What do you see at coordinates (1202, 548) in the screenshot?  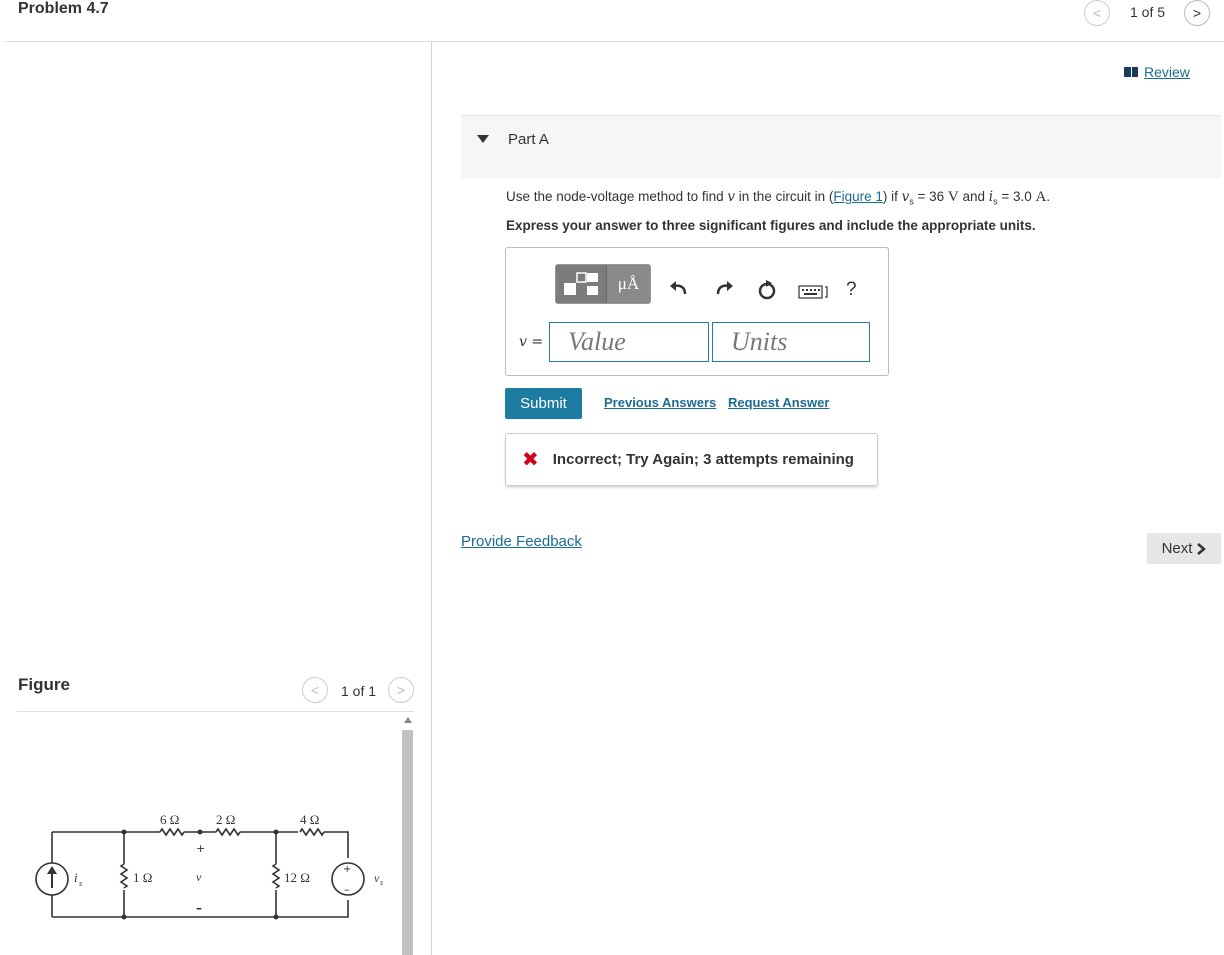 I see `chevron-right-icon` at bounding box center [1202, 548].